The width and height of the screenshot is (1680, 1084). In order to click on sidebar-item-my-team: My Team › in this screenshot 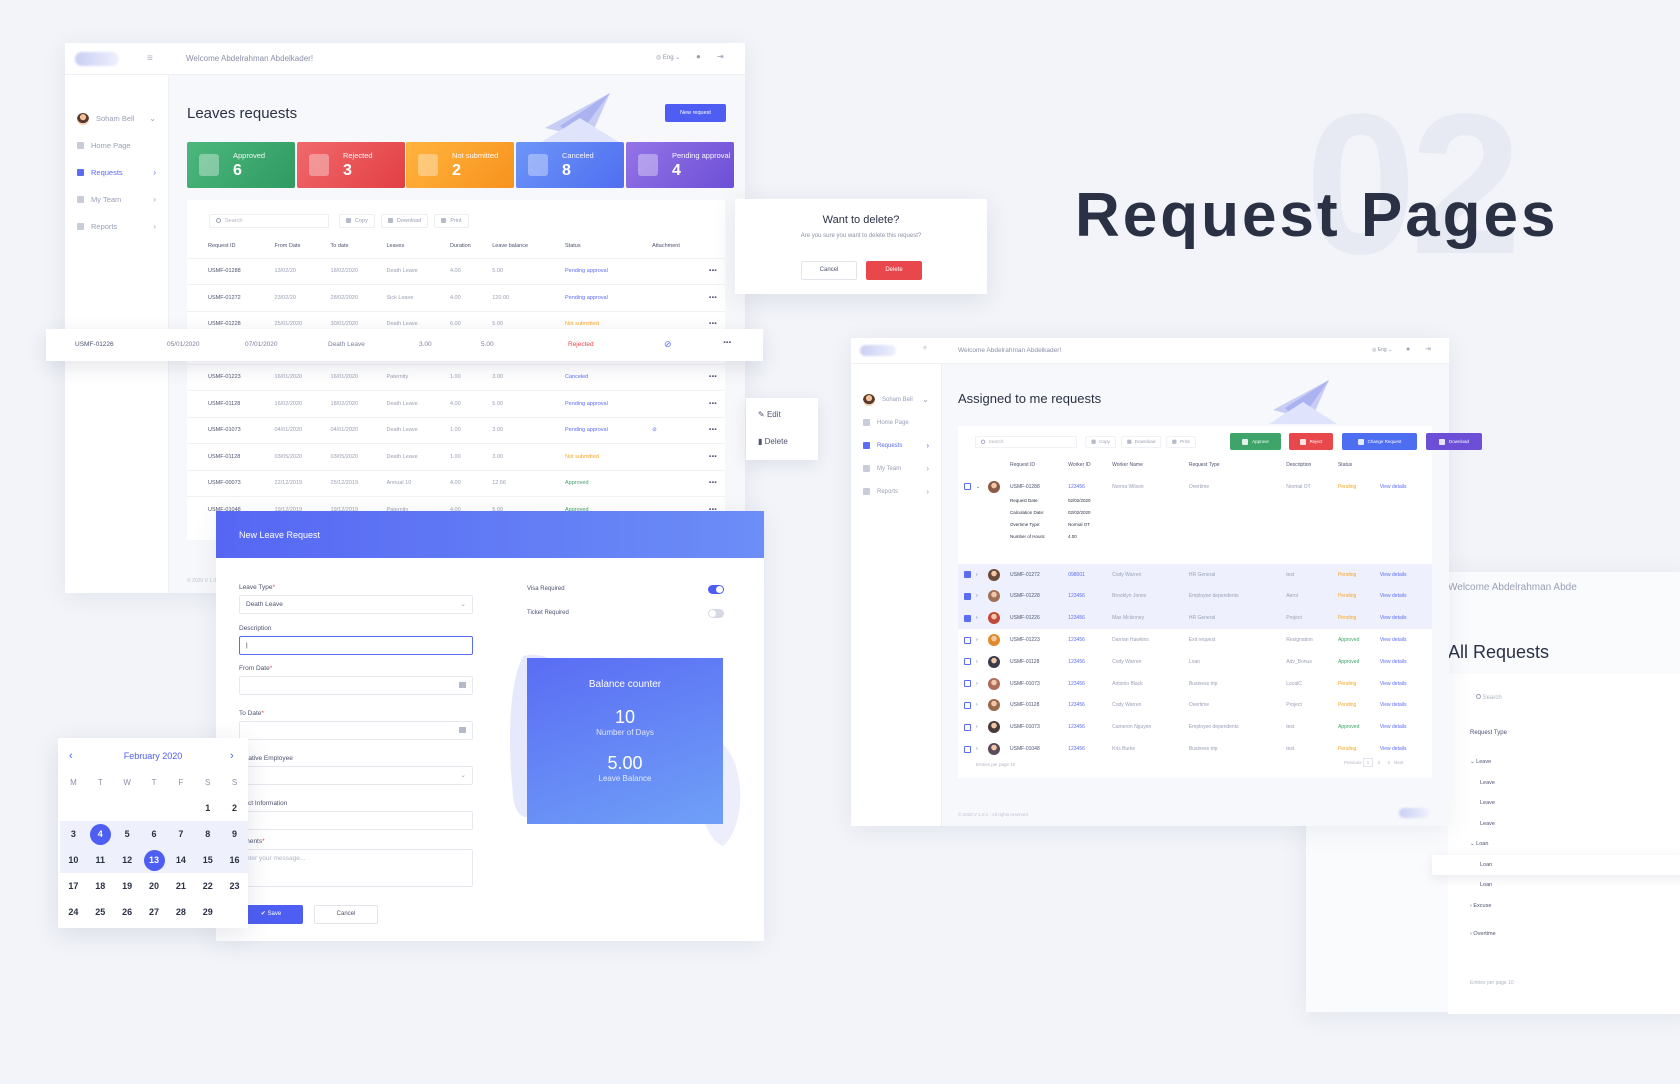, I will do `click(896, 468)`.